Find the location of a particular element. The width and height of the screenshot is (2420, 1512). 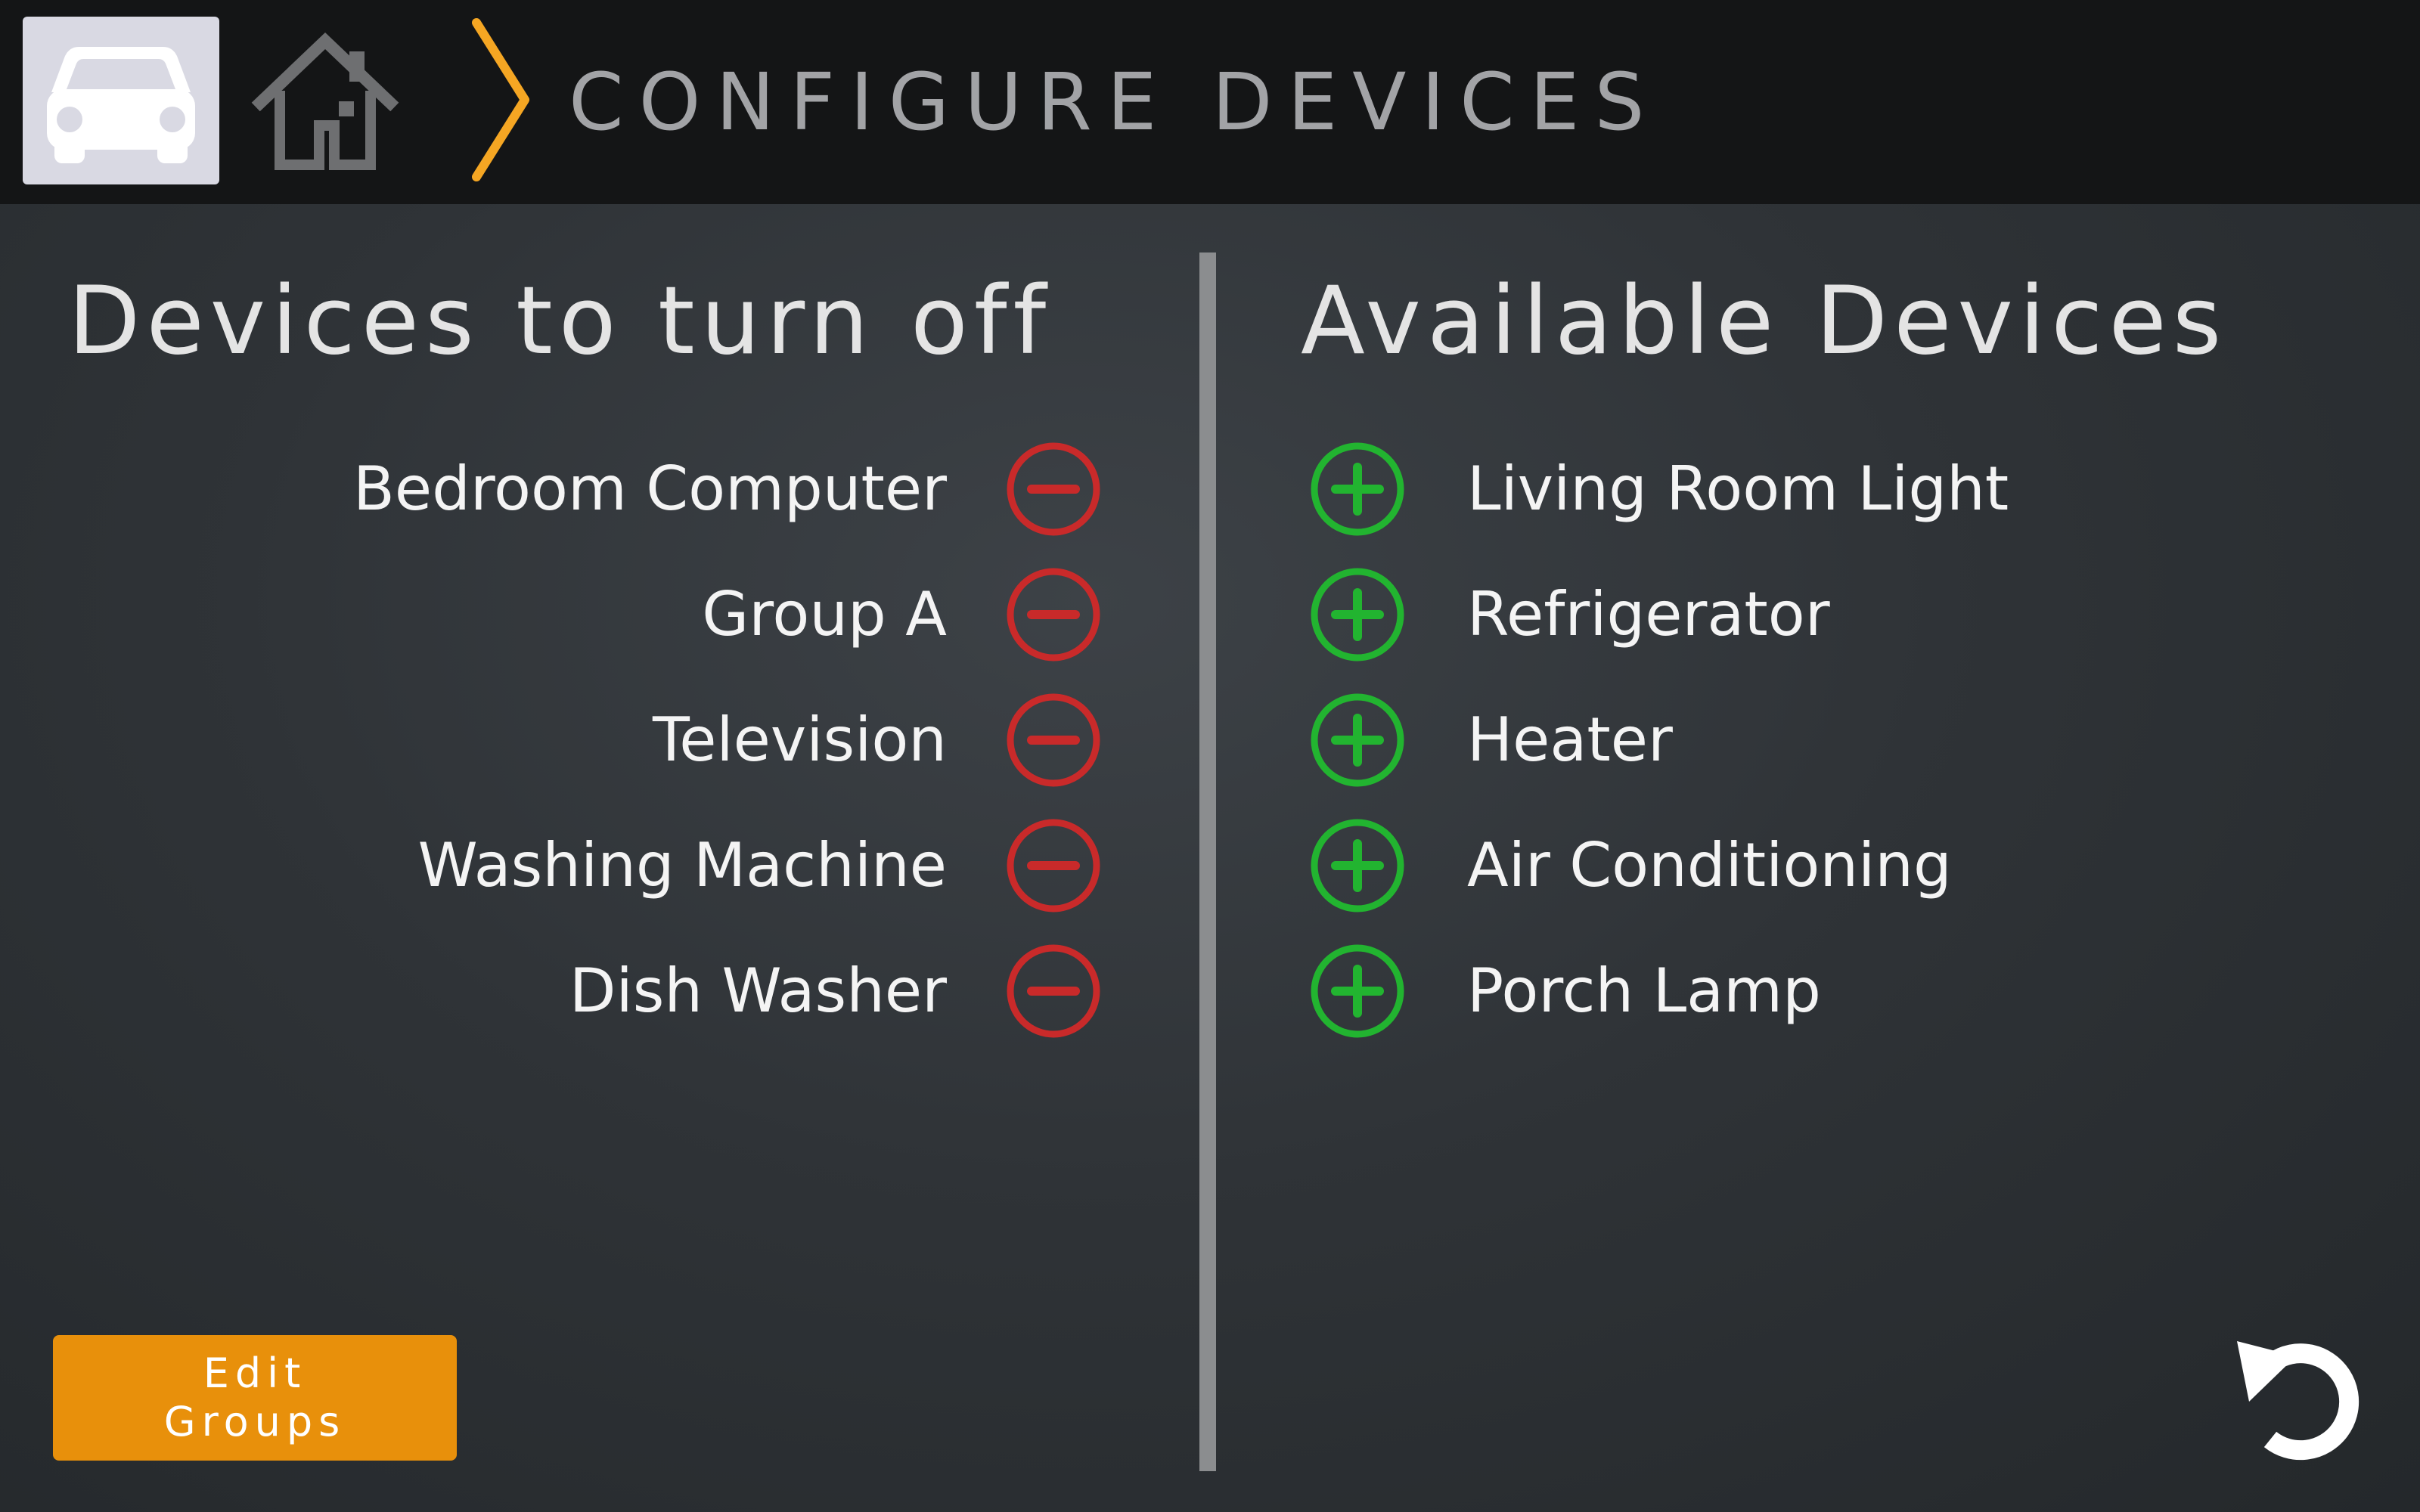

device-label: Dish Washer is located at coordinates (758, 991).